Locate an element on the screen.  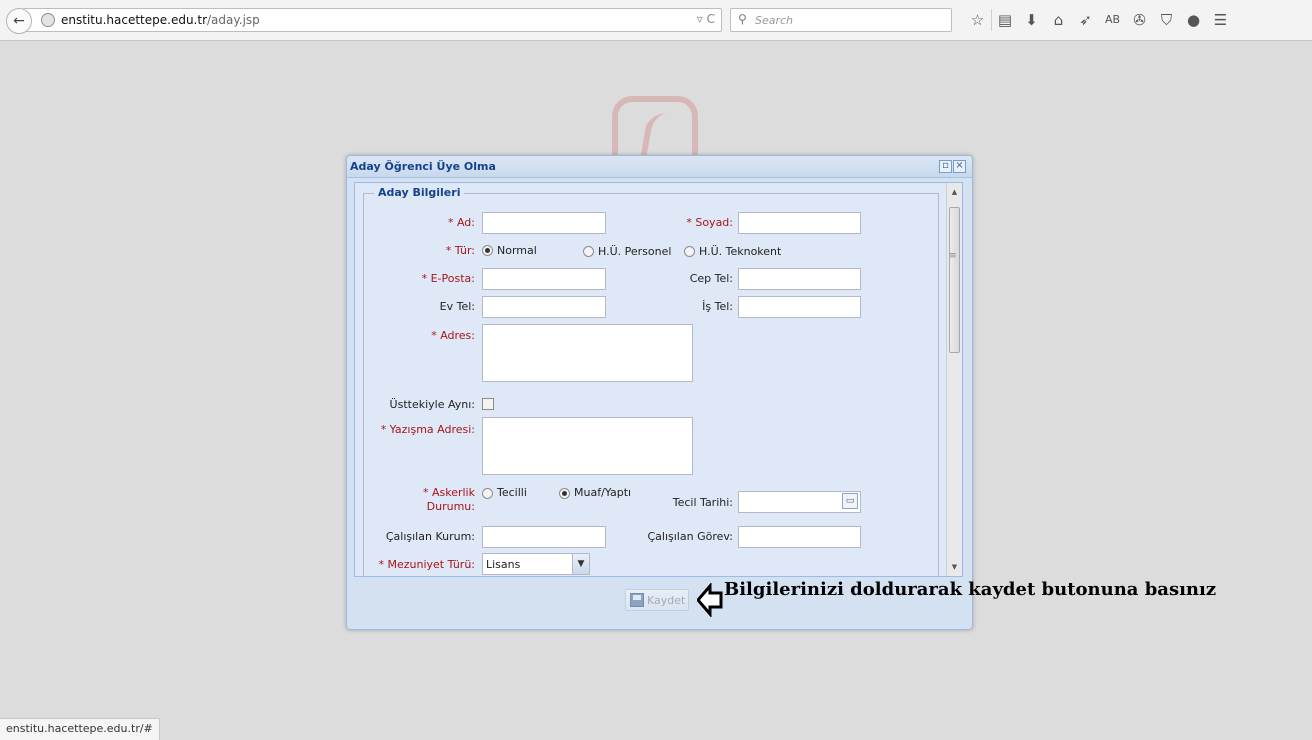
mezuniyet-turu-label: * Mezuniyet Türü: is located at coordinates (427, 564).